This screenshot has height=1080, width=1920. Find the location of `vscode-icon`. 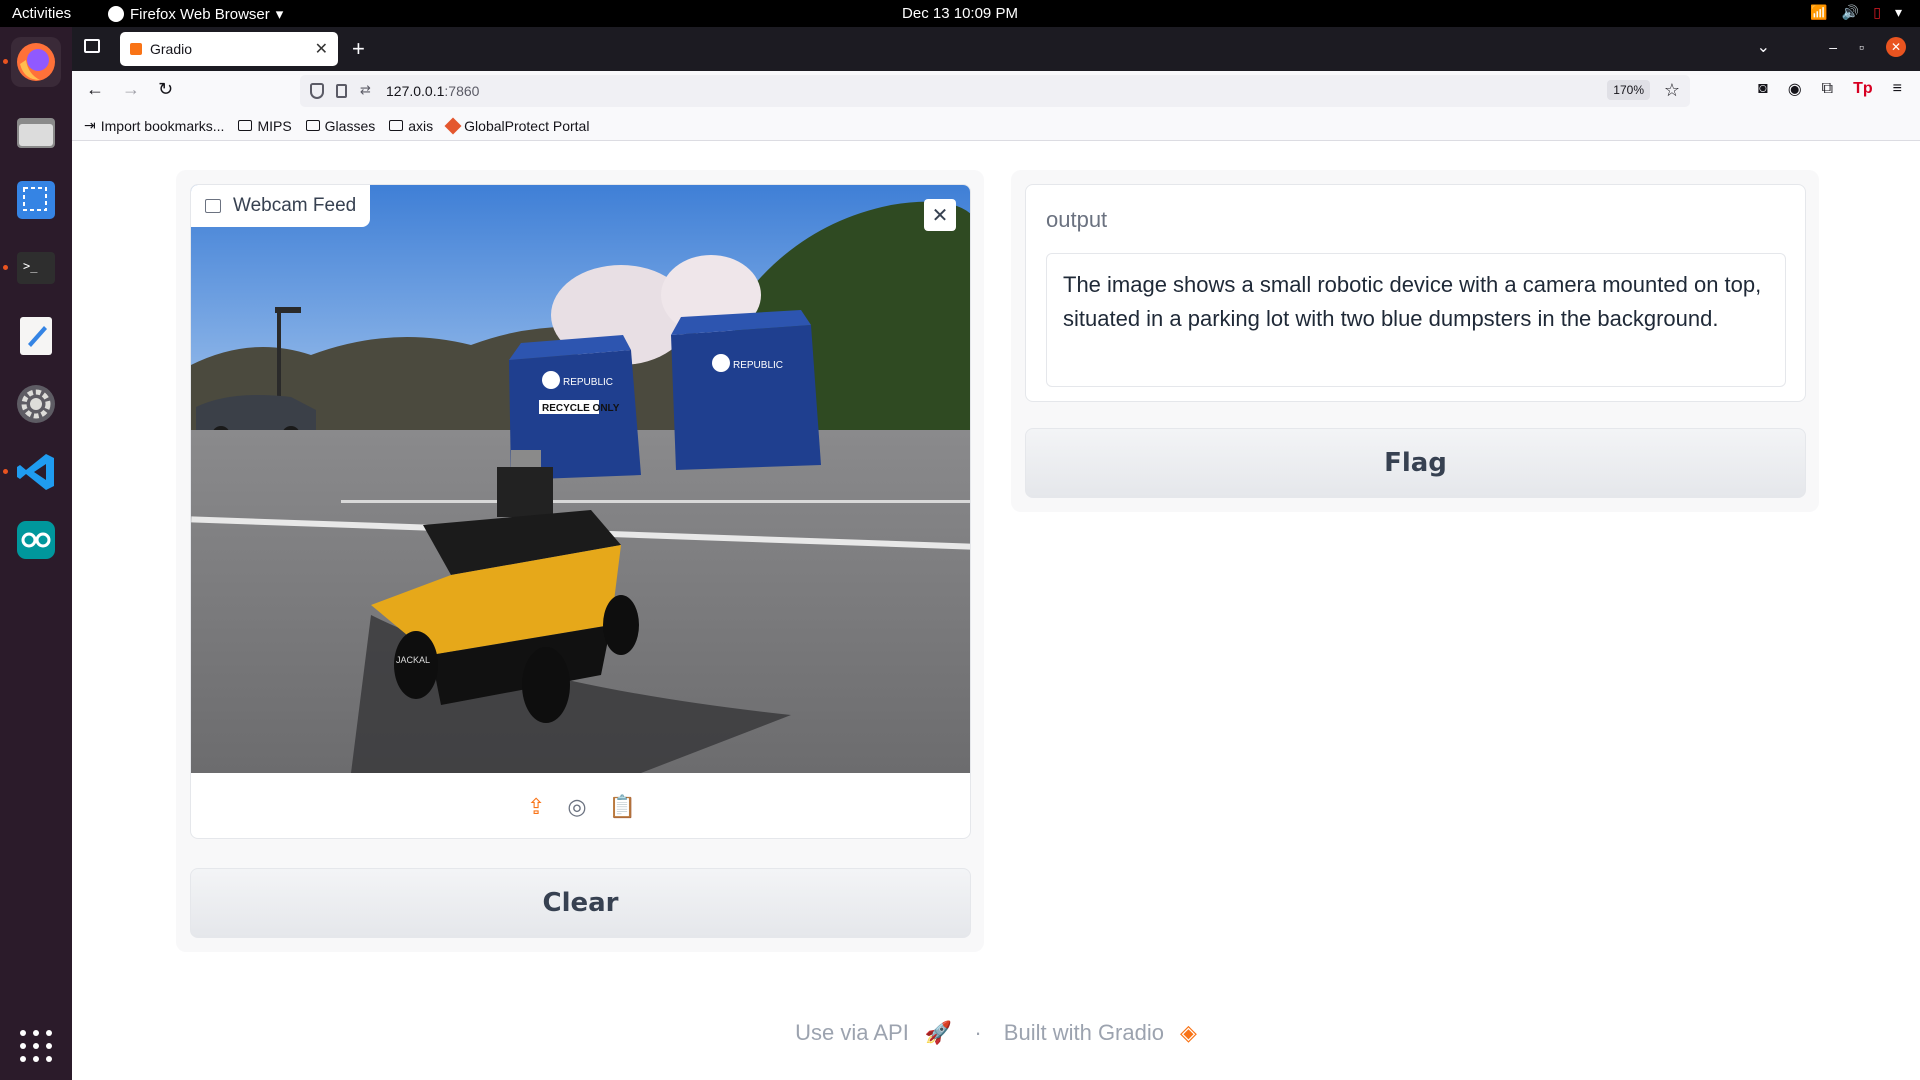

vscode-icon is located at coordinates (32, 472).